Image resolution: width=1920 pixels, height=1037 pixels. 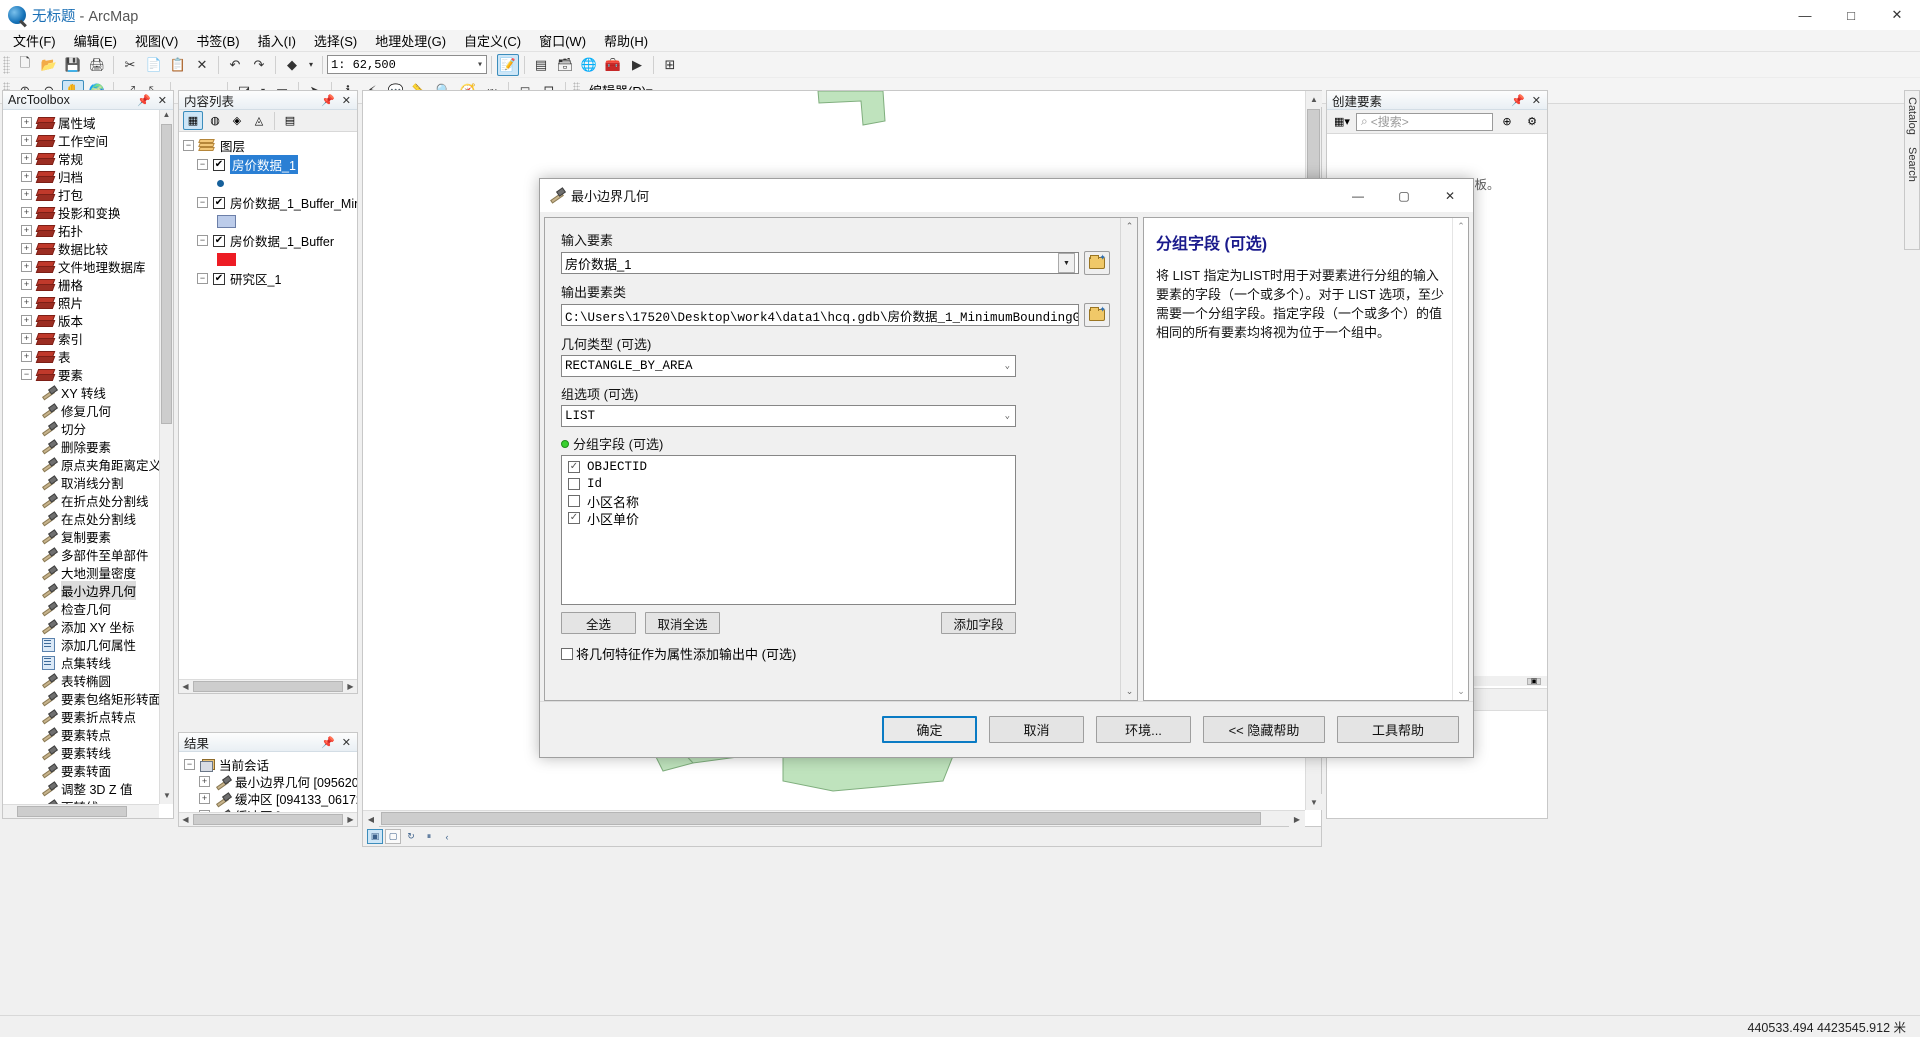 What do you see at coordinates (88, 716) in the screenshot?
I see `tool-node: 要素折点转点` at bounding box center [88, 716].